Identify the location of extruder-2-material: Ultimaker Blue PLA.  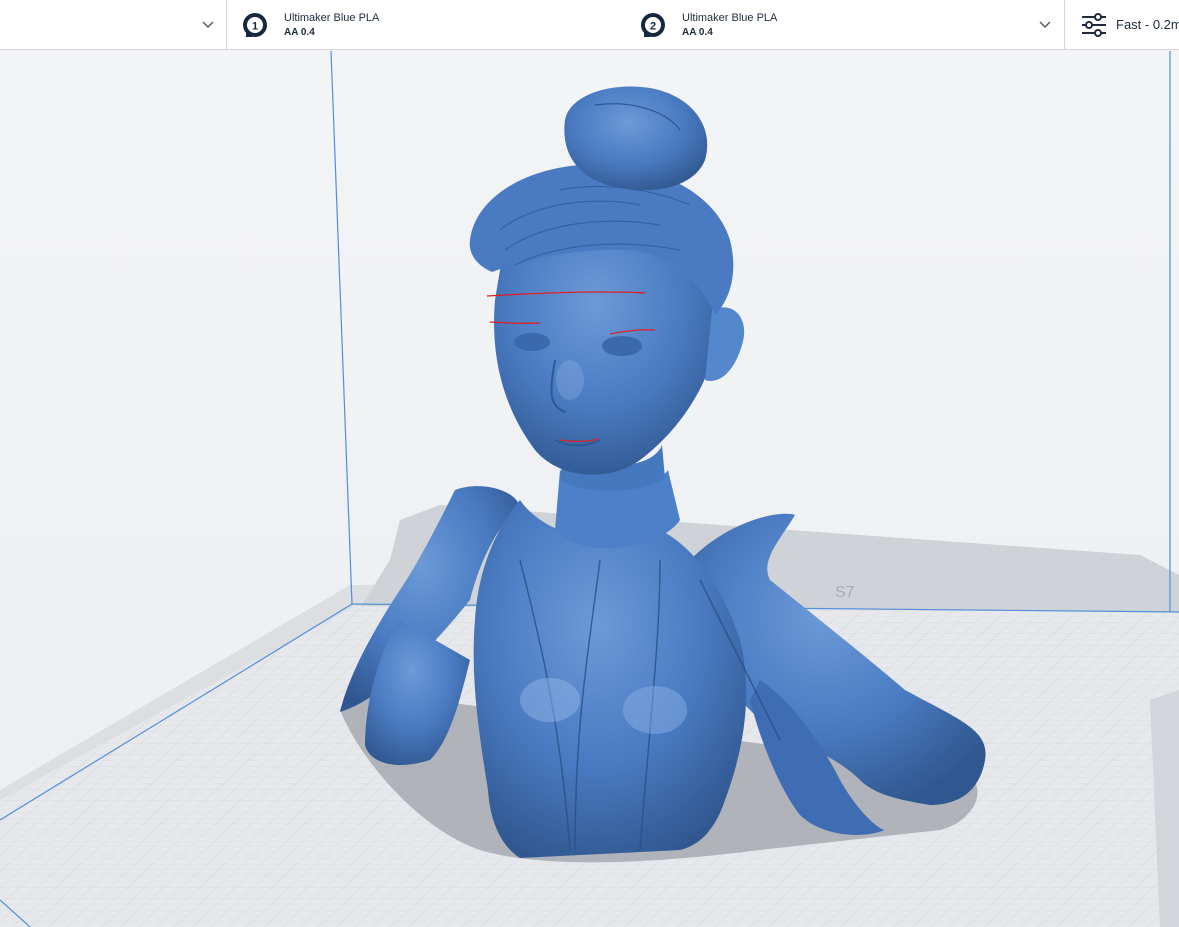
(730, 18).